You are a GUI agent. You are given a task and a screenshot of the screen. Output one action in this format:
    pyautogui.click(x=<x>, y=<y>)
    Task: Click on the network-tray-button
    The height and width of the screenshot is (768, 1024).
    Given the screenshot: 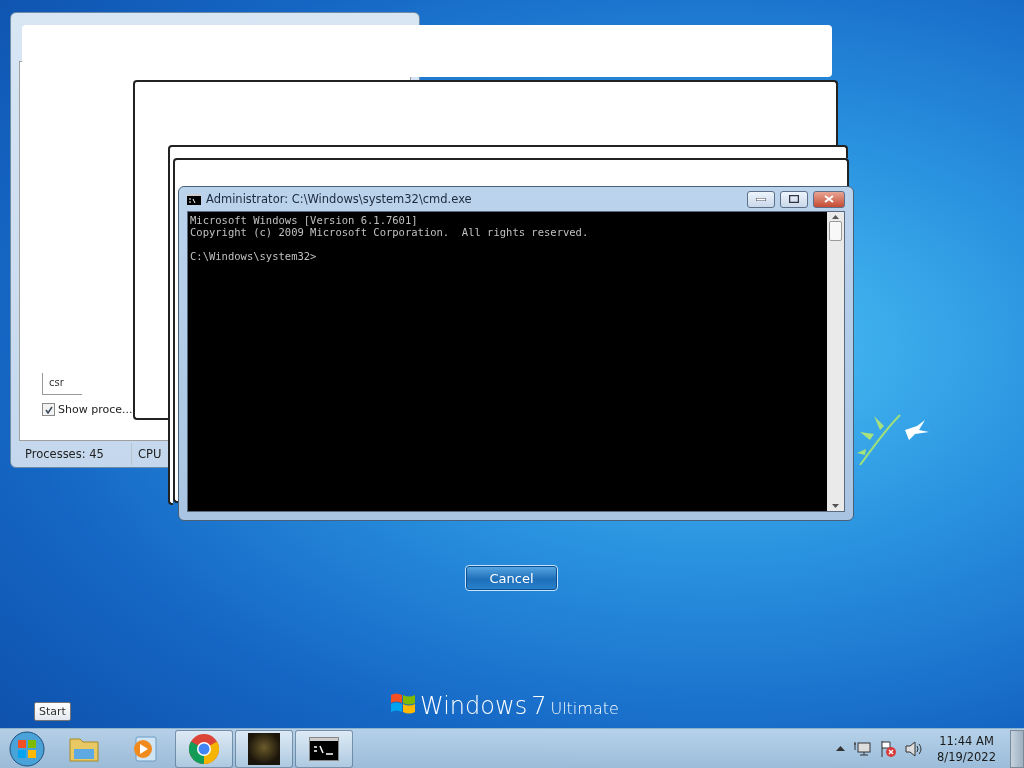 What is the action you would take?
    pyautogui.click(x=862, y=748)
    